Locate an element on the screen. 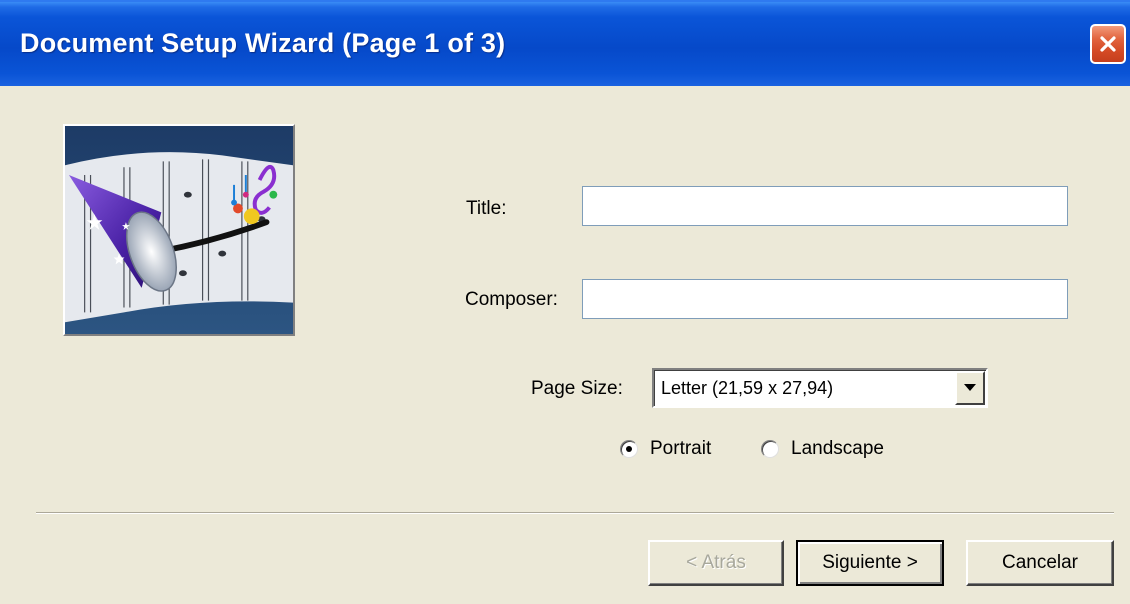  chevron-down-icon is located at coordinates (970, 387).